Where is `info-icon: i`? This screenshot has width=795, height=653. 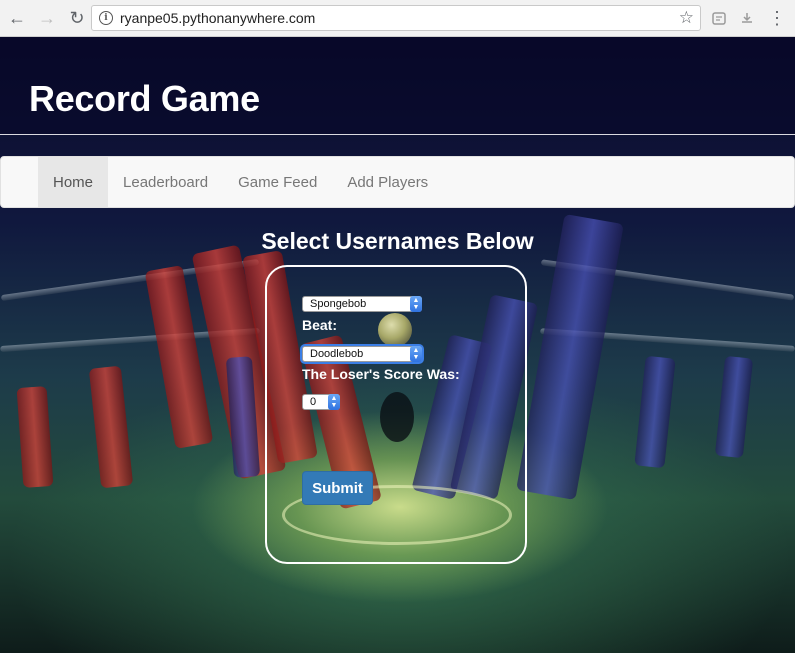 info-icon: i is located at coordinates (106, 18).